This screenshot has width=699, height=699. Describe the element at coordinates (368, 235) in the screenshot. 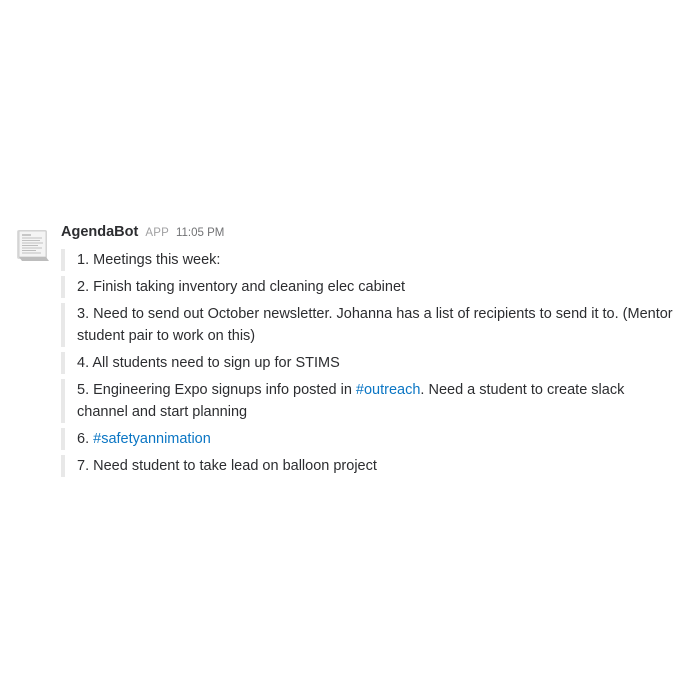

I see `message-header: AgendaBot APP 11:05 PM` at that location.